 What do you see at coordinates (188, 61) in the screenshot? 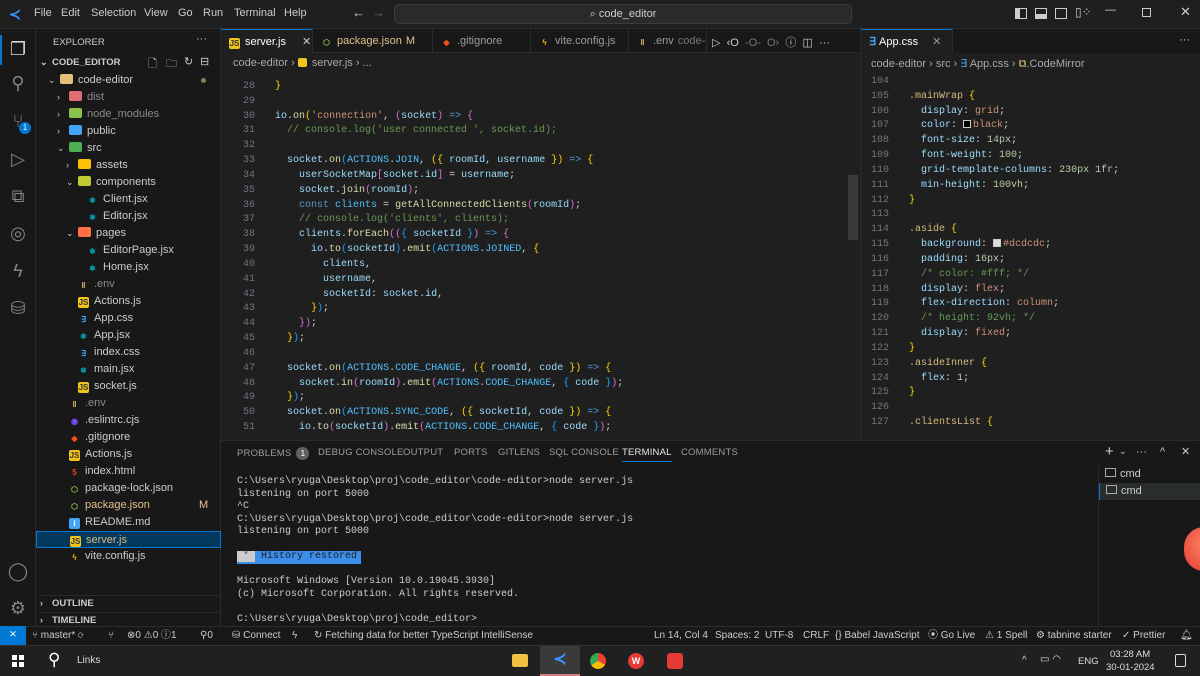
I see `refresh-icon: ↻` at bounding box center [188, 61].